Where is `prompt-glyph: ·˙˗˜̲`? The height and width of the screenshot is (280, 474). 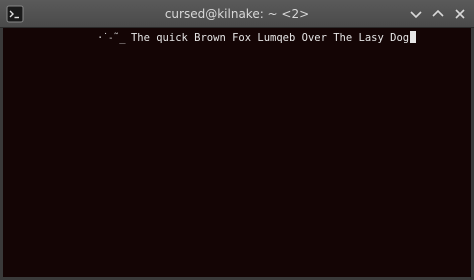 prompt-glyph: ·˙˗˜̲ is located at coordinates (111, 38).